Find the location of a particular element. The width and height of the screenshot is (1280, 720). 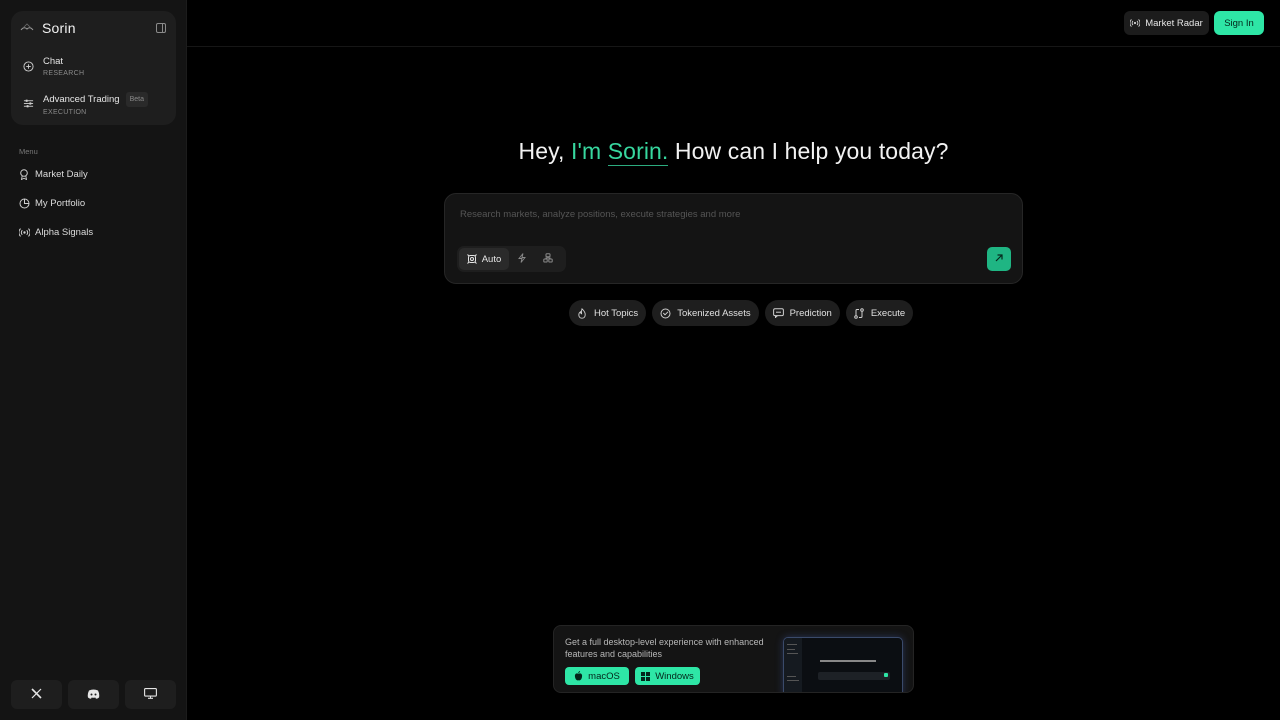

download-windows-button: Windows is located at coordinates (667, 676).